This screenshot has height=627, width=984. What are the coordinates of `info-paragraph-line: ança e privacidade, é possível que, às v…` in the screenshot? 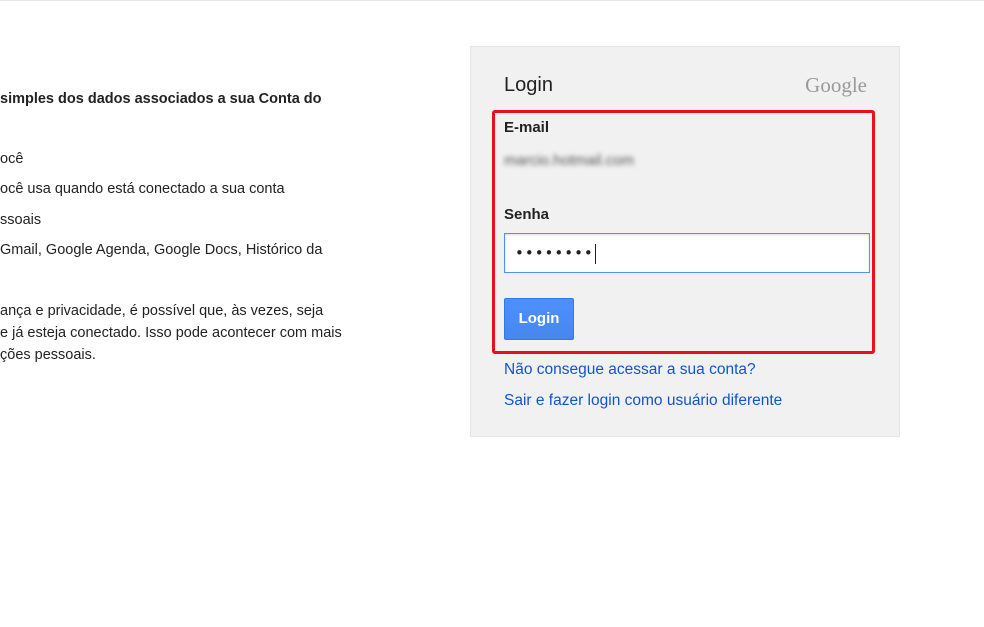 It's located at (162, 311).